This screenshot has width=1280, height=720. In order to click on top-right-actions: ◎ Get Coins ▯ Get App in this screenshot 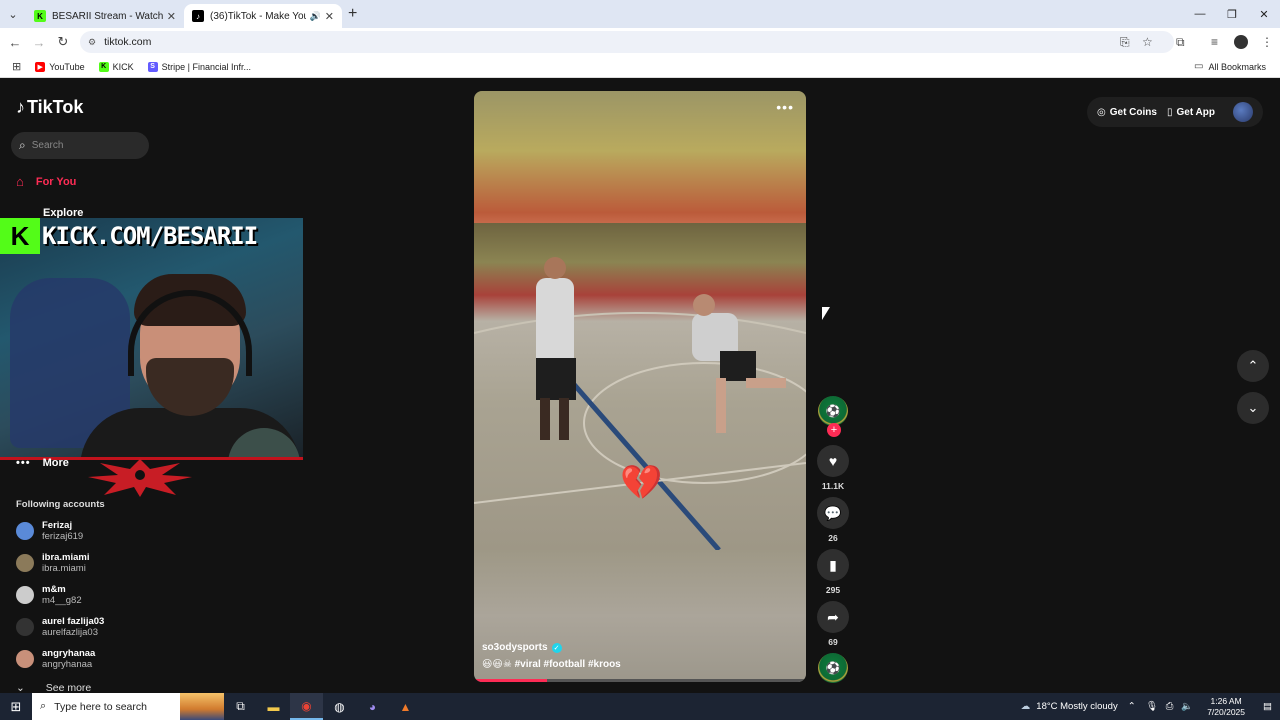, I will do `click(1175, 112)`.